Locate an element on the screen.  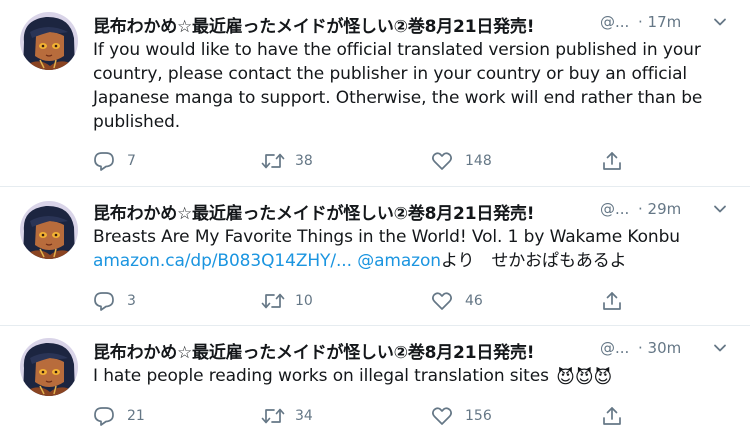
devil-emoji: 😈😈😈 is located at coordinates (584, 377).